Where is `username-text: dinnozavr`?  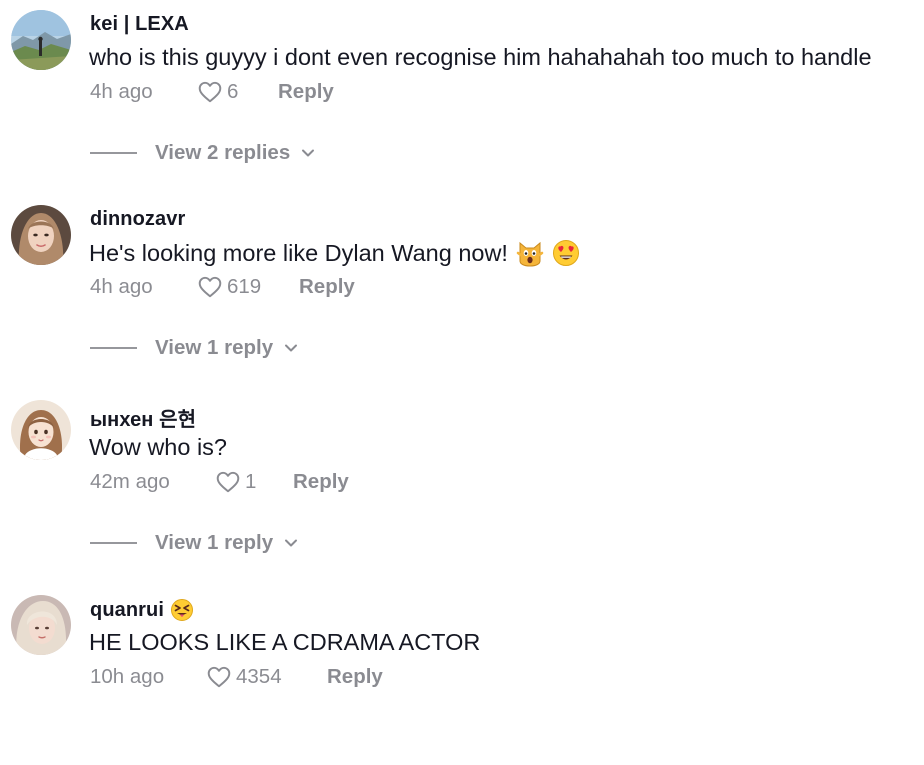 username-text: dinnozavr is located at coordinates (137, 219).